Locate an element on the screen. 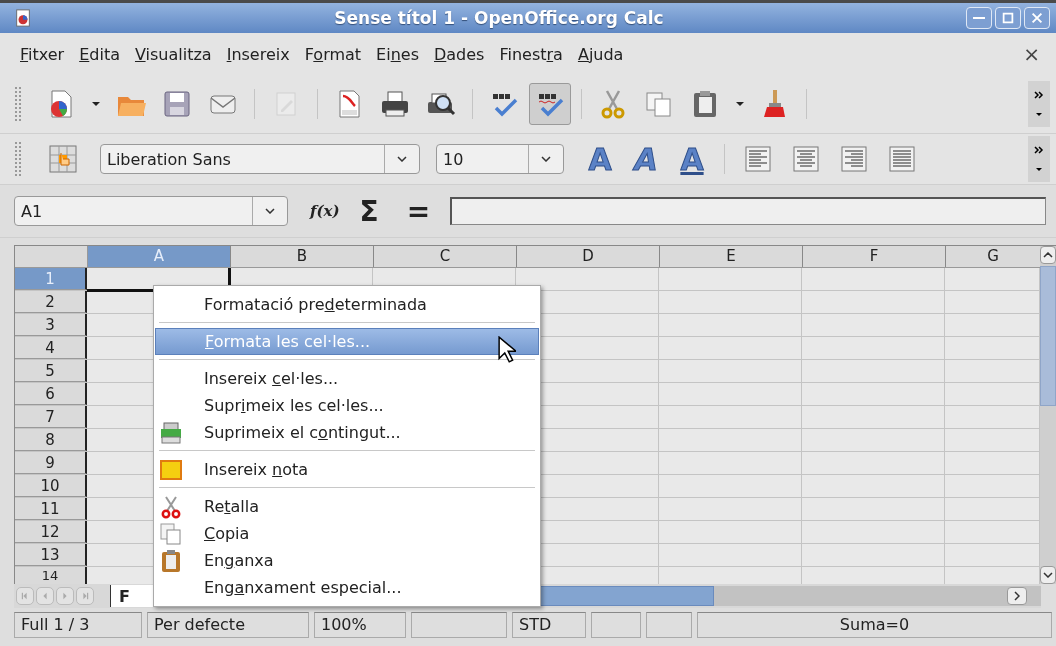 The width and height of the screenshot is (1056, 646). window-title: Sense títol 1 - OpenOffice.org Calc is located at coordinates (499, 18).